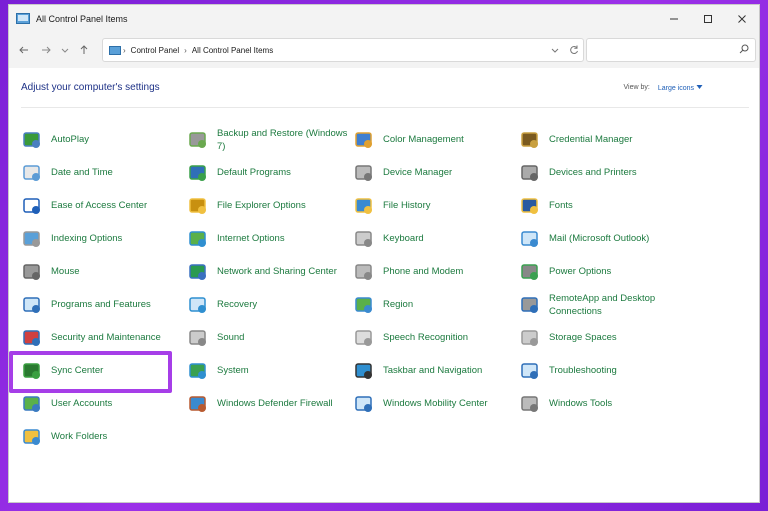  I want to click on item-label: Device Manager, so click(418, 172).